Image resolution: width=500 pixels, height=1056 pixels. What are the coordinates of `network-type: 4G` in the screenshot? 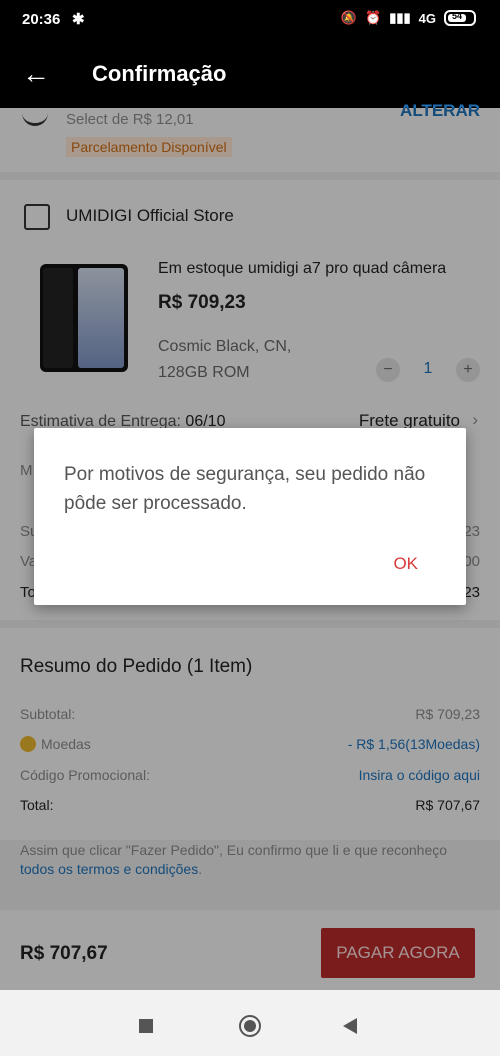 It's located at (427, 18).